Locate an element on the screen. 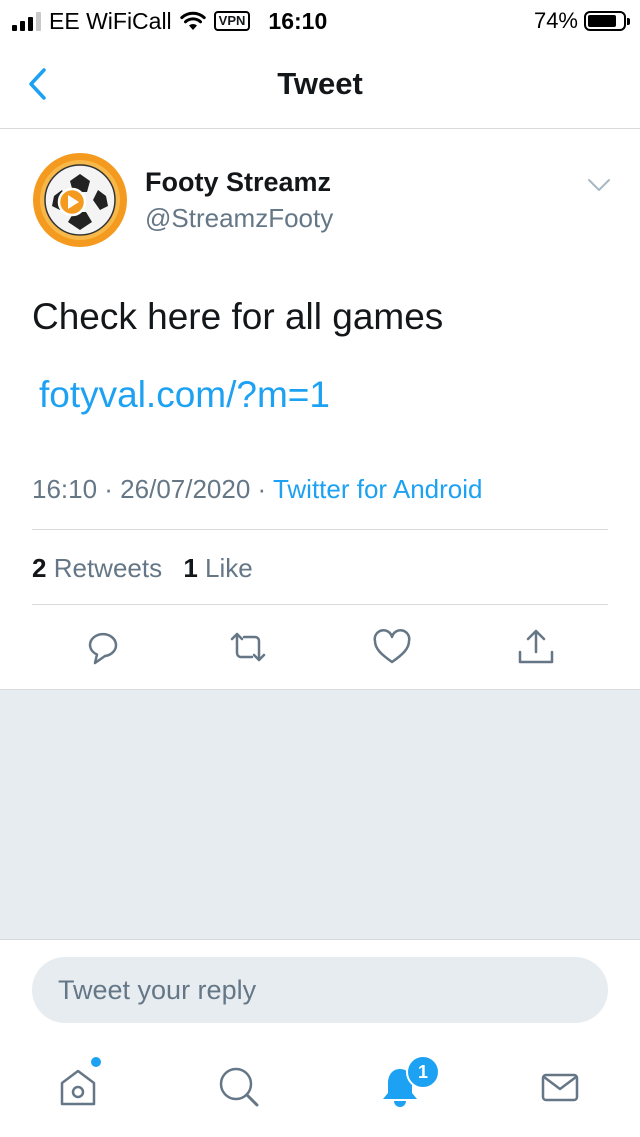  page-title: Tweet is located at coordinates (320, 83).